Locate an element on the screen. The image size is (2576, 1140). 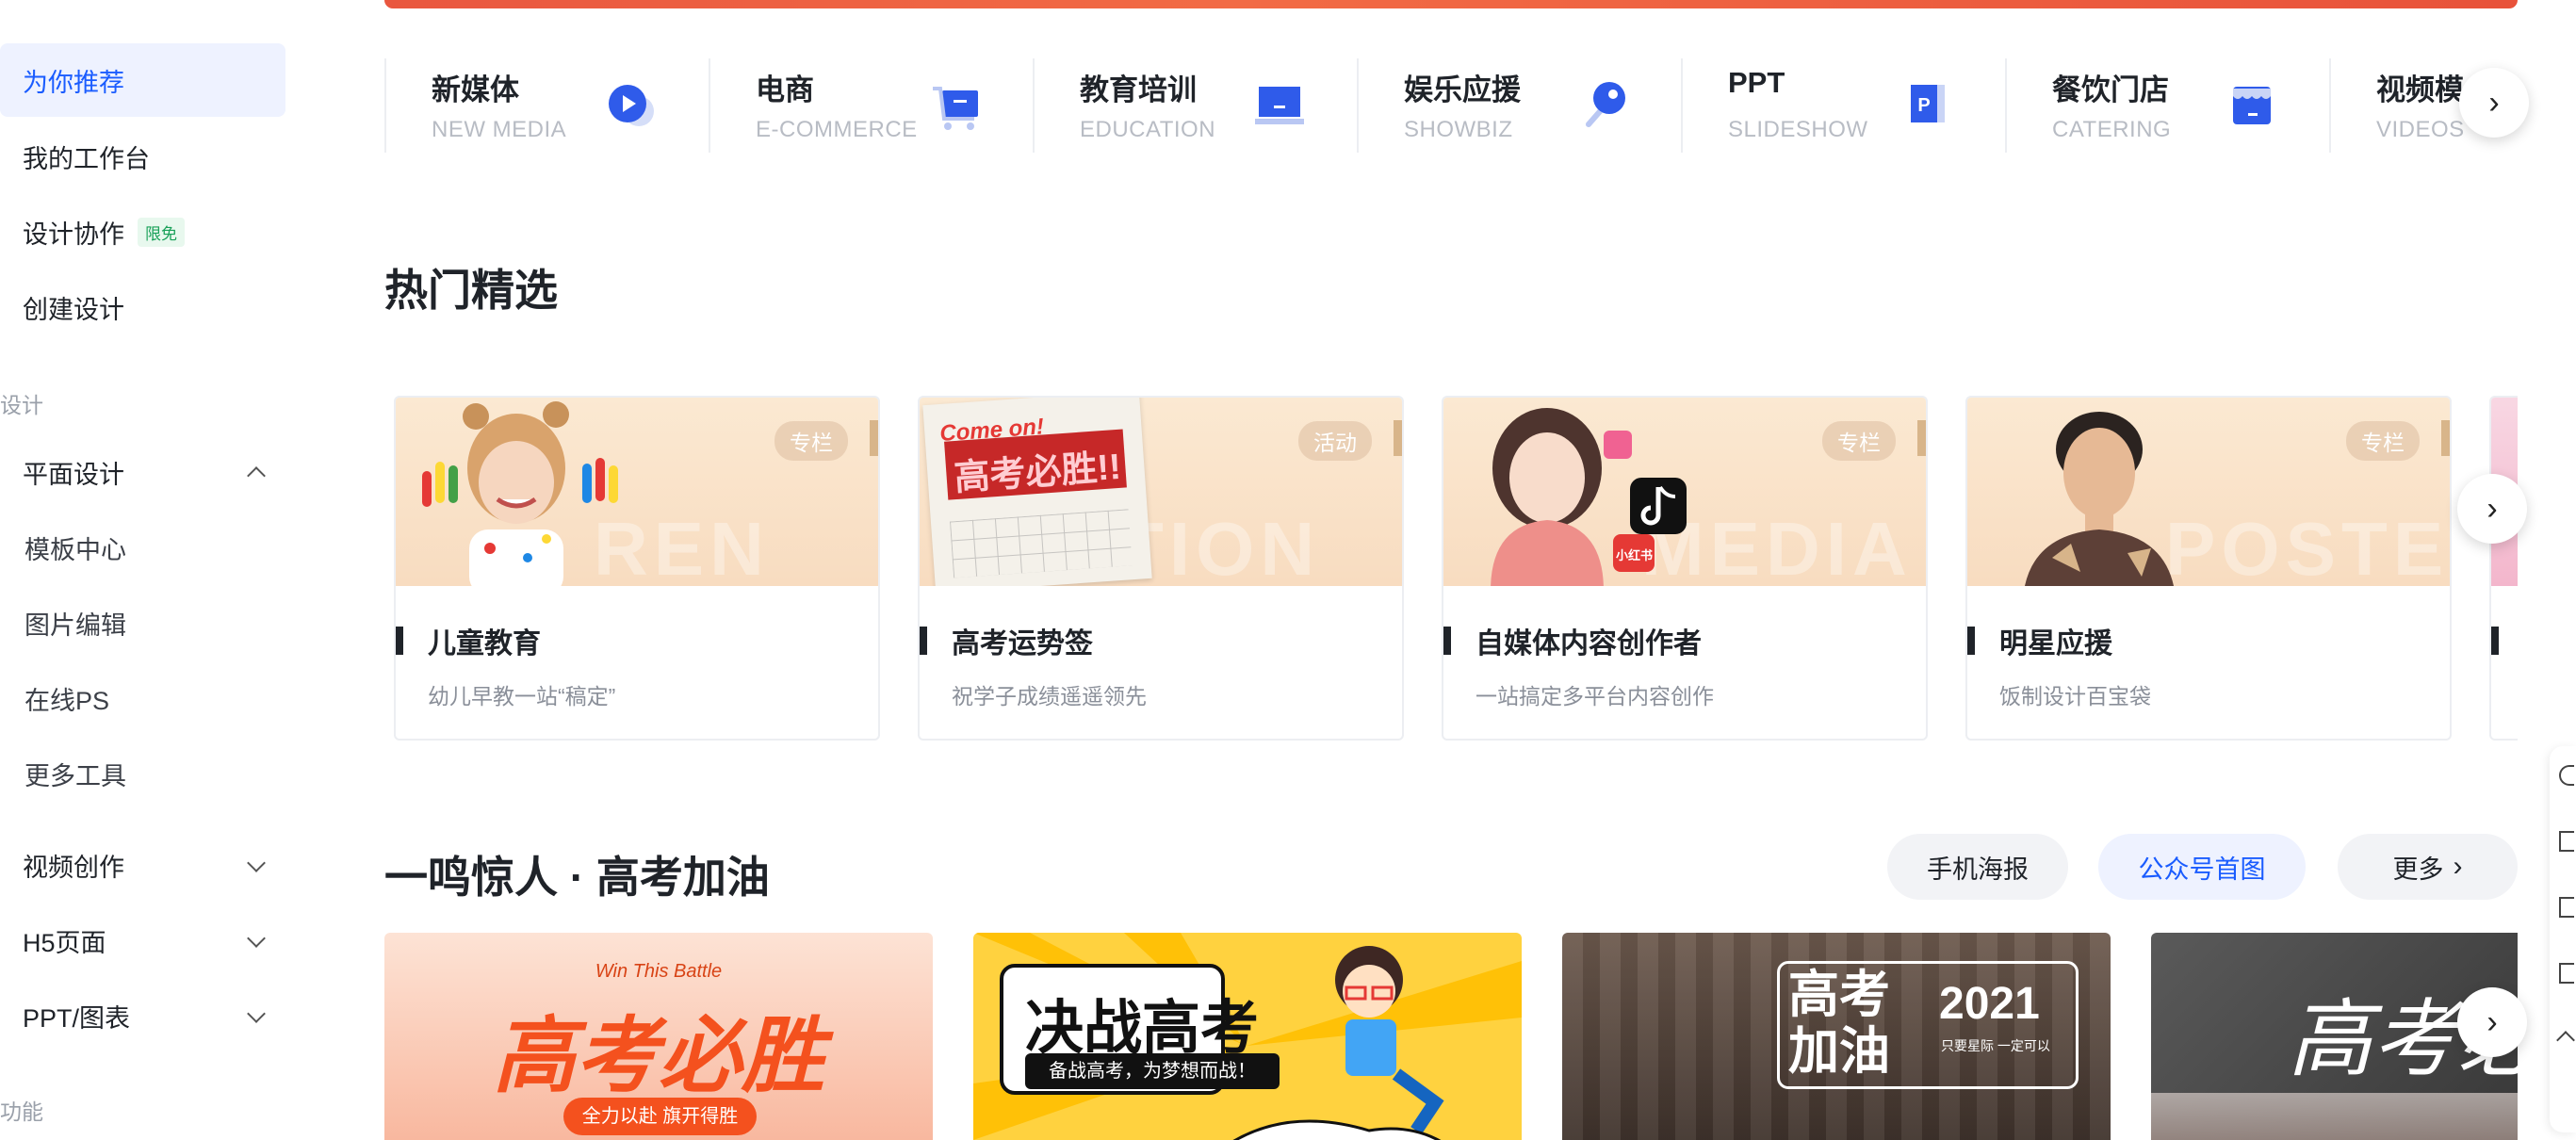
paper-sheet: Come on! 高考必胜!! is located at coordinates (1037, 492).